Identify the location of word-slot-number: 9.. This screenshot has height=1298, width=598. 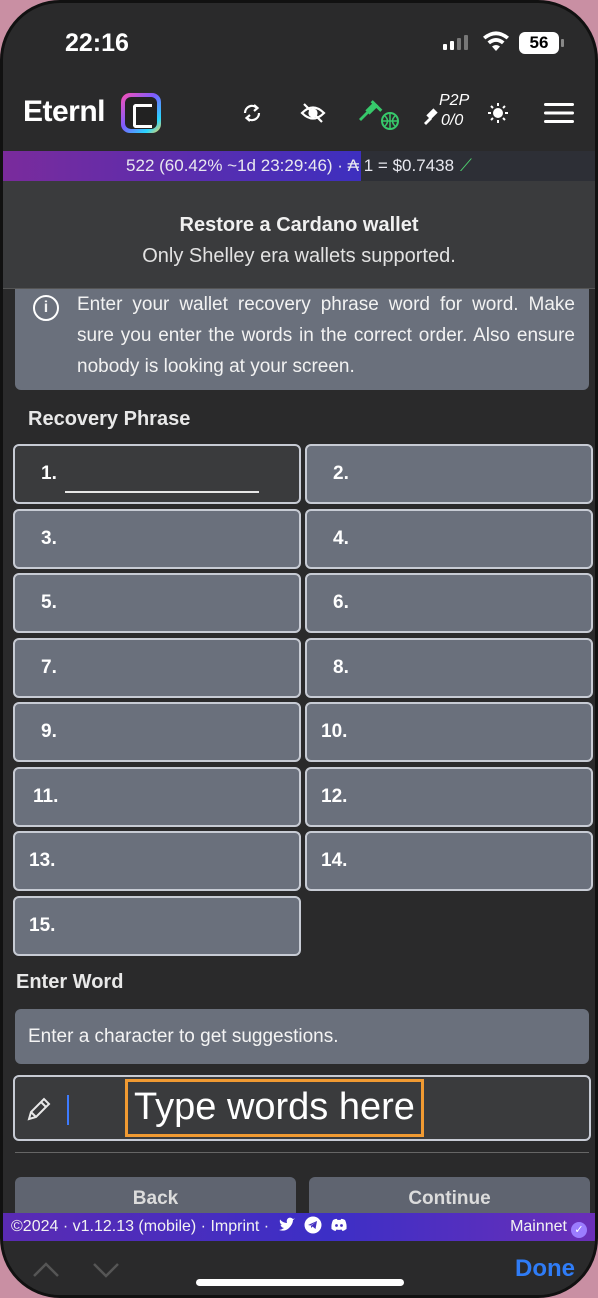
(49, 731).